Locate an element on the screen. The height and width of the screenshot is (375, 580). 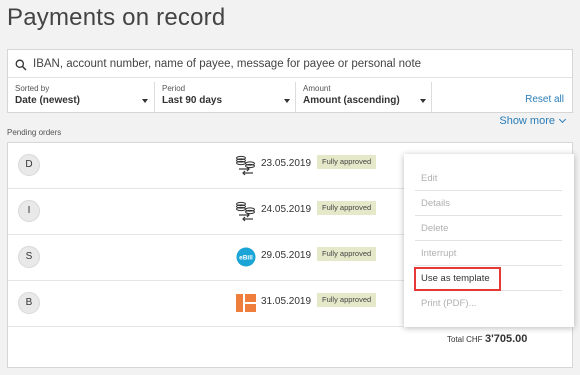
ebill-icon-text: eBill is located at coordinates (246, 258).